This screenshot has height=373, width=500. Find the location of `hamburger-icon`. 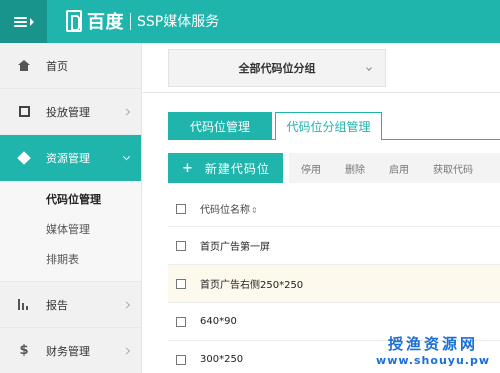

hamburger-icon is located at coordinates (20, 21).